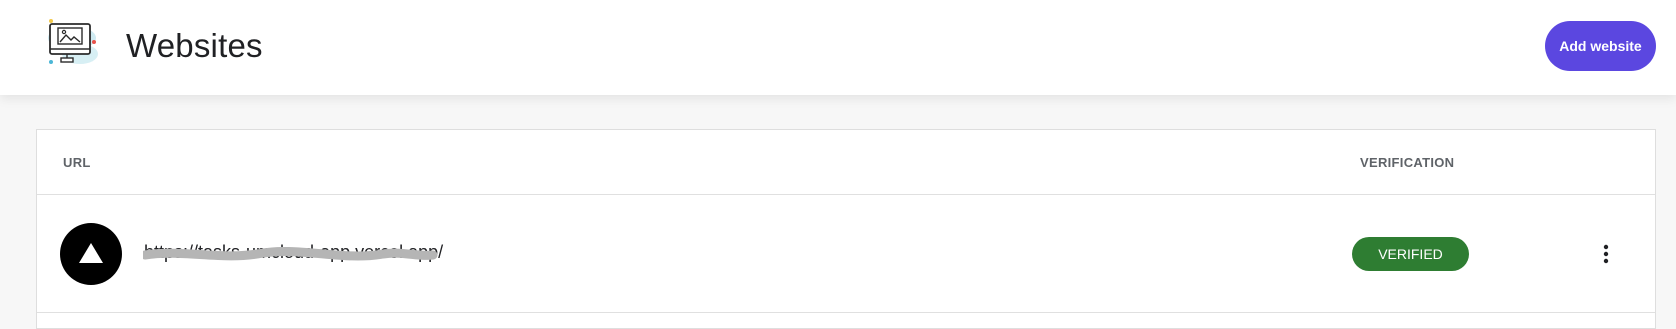 The width and height of the screenshot is (1676, 329). What do you see at coordinates (72, 45) in the screenshot?
I see `website-illustration-icon` at bounding box center [72, 45].